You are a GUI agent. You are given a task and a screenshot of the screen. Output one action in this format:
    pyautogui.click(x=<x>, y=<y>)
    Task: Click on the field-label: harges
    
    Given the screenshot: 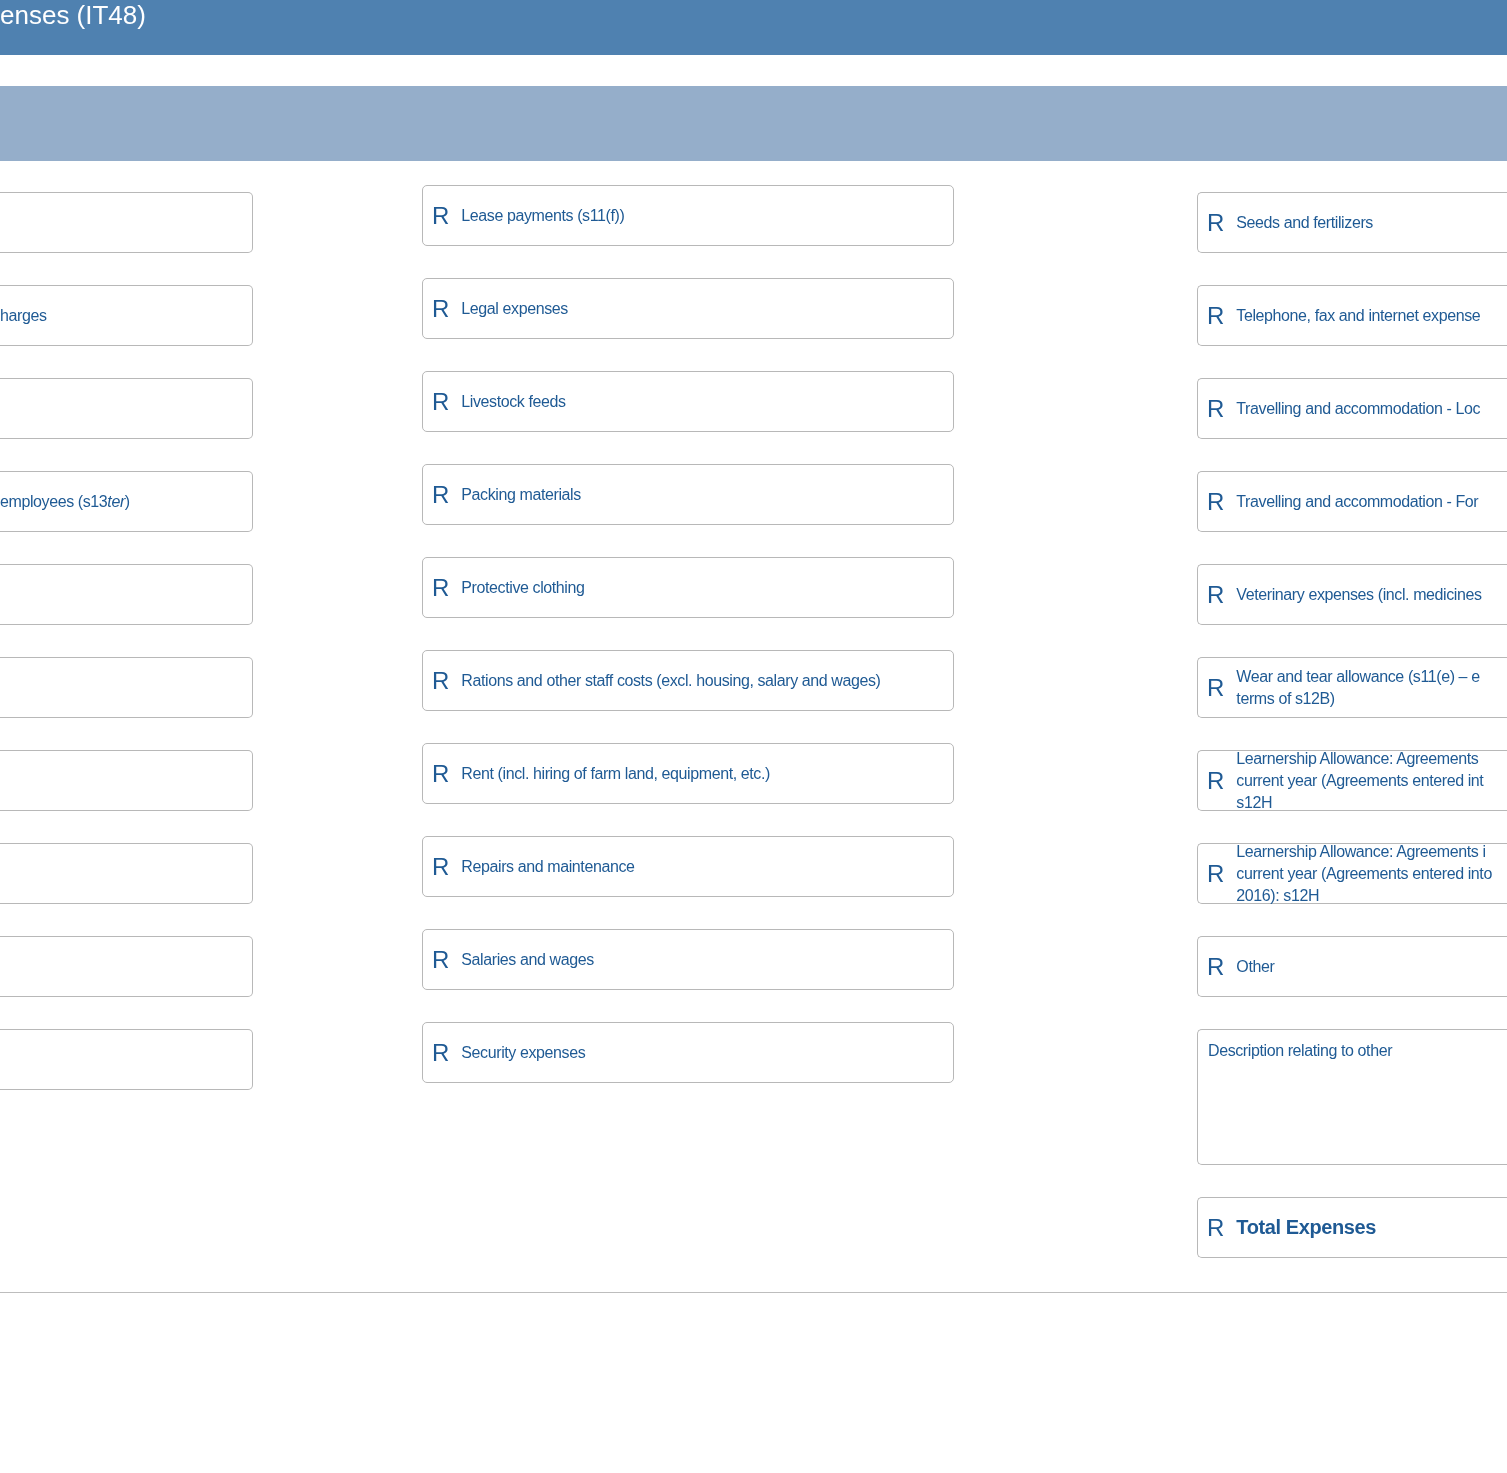 What is the action you would take?
    pyautogui.click(x=23, y=315)
    